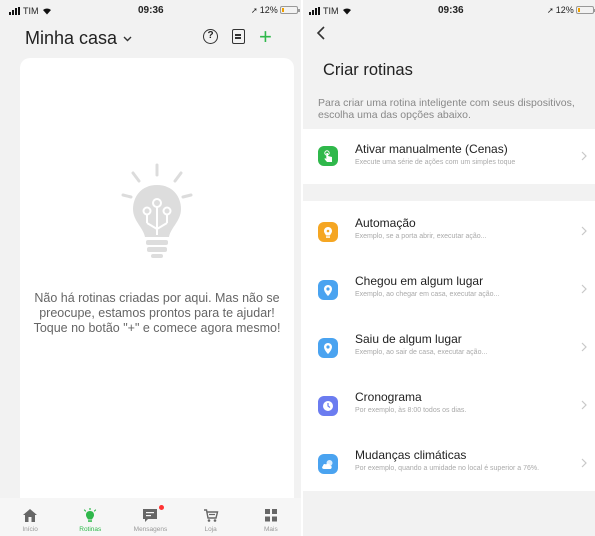 Image resolution: width=595 pixels, height=536 pixels. What do you see at coordinates (210, 529) in the screenshot?
I see `tab-label: Loja` at bounding box center [210, 529].